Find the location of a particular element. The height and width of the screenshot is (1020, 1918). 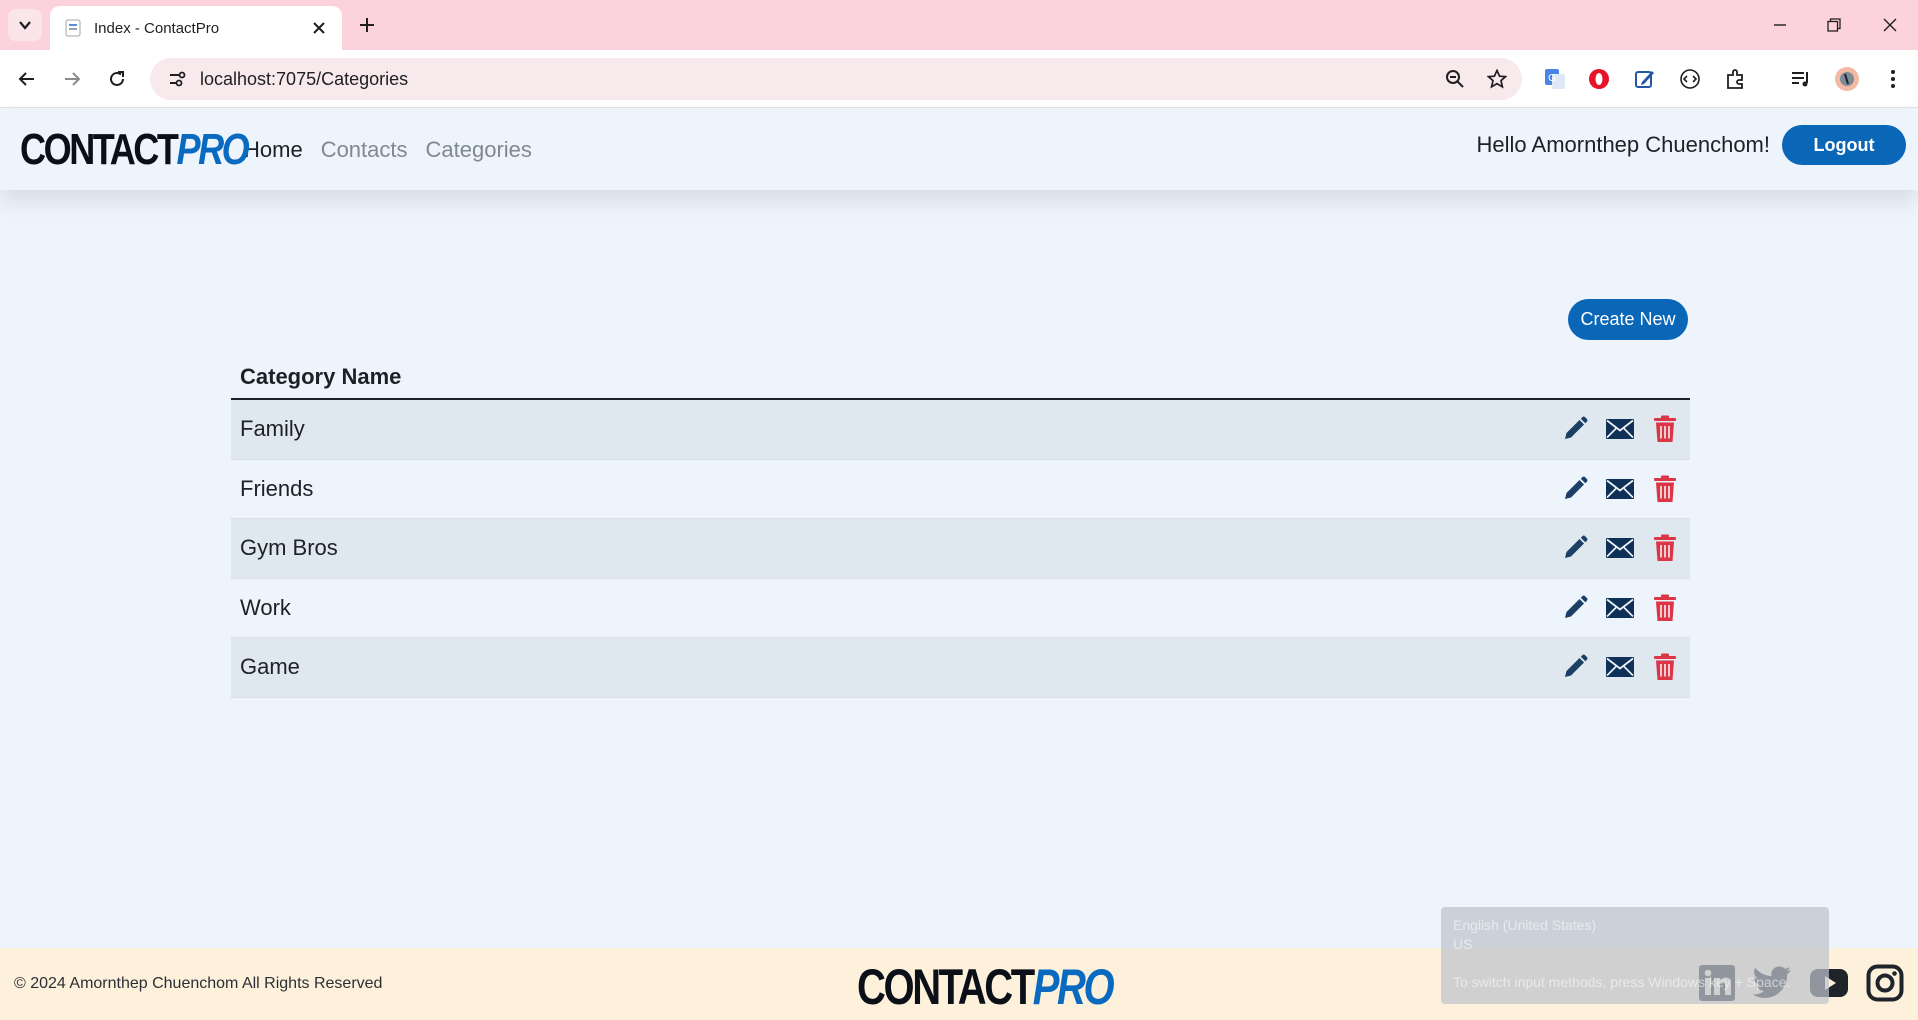

code-extension-icon is located at coordinates (1690, 79).